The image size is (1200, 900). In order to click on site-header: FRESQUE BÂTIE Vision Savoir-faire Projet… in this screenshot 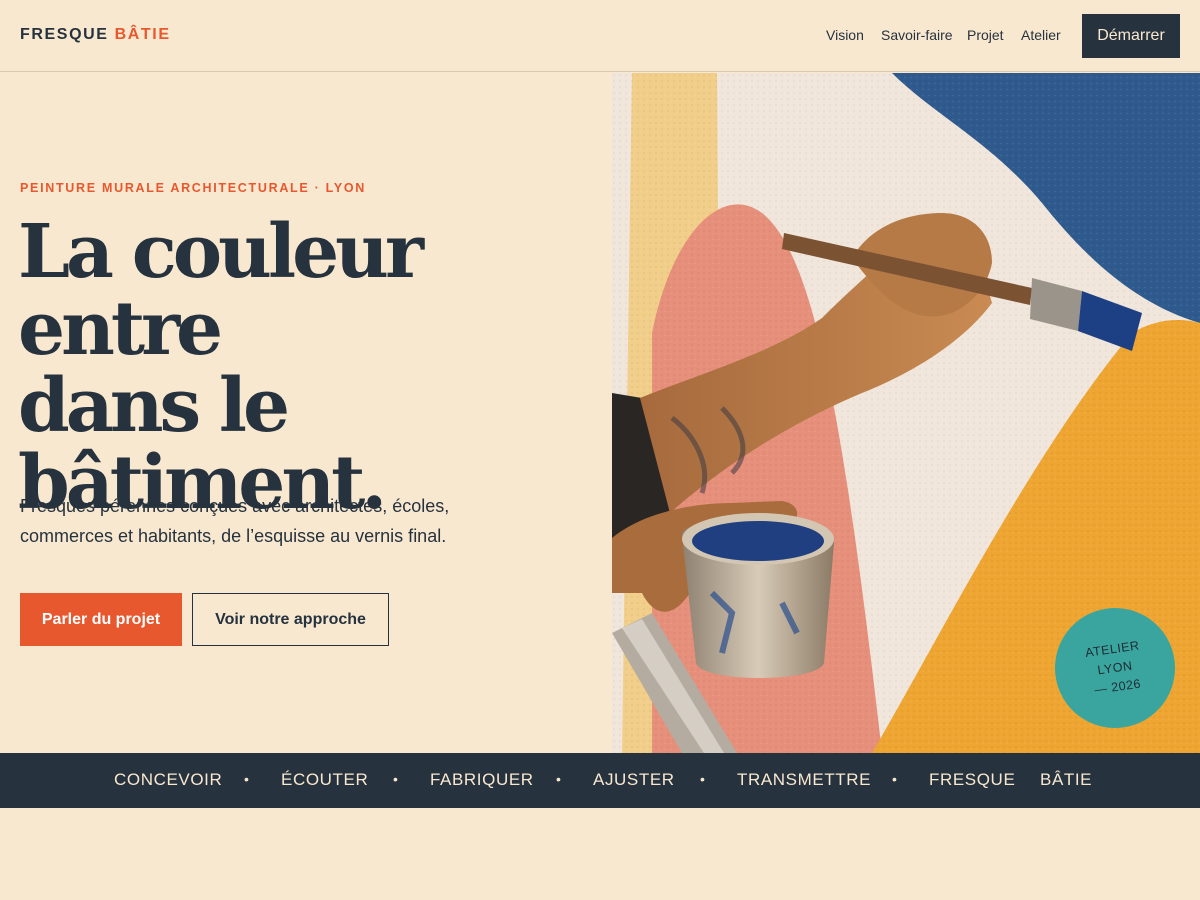, I will do `click(600, 36)`.